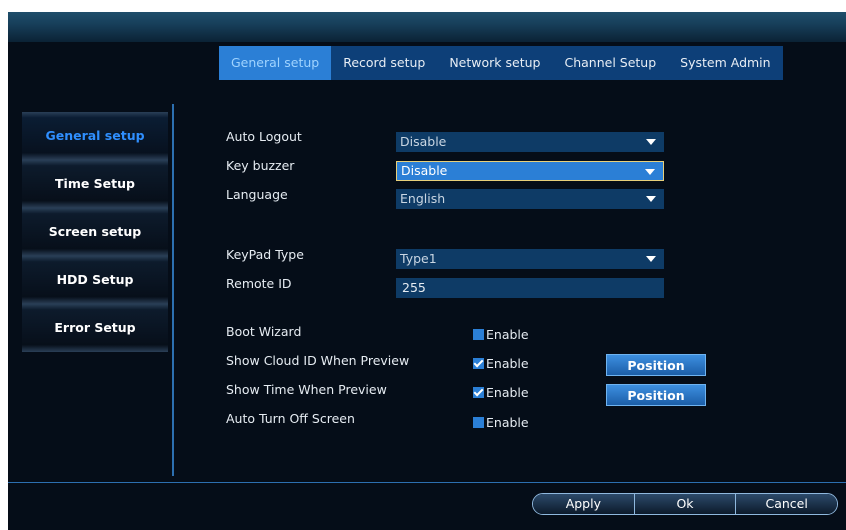 This screenshot has width=846, height=530. What do you see at coordinates (423, 198) in the screenshot?
I see `language-value: English` at bounding box center [423, 198].